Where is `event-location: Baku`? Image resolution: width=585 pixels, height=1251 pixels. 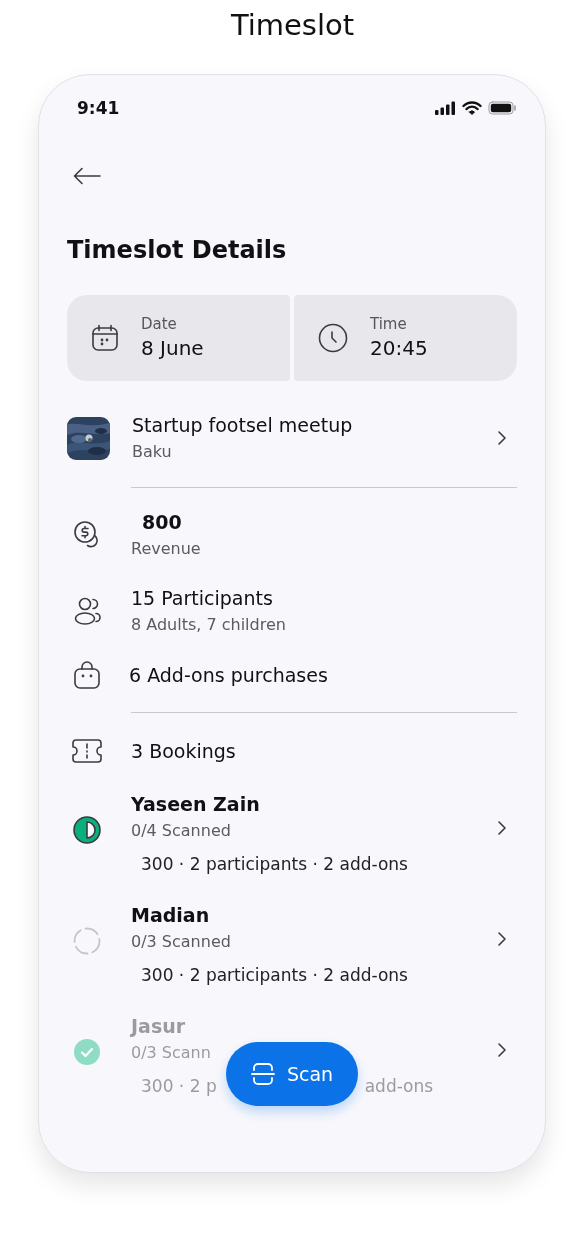
event-location: Baku is located at coordinates (152, 452).